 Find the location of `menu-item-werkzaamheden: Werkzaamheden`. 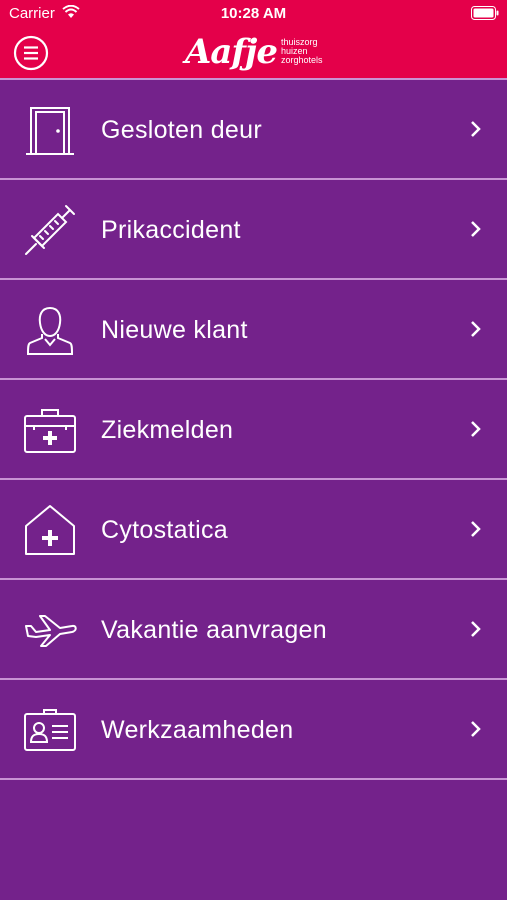

menu-item-werkzaamheden: Werkzaamheden is located at coordinates (253, 730).